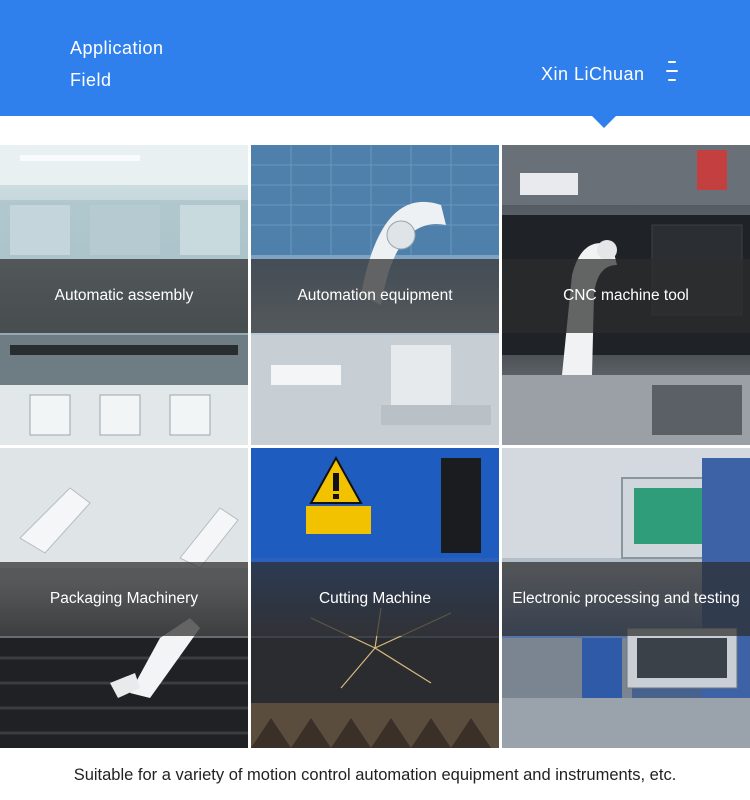  What do you see at coordinates (604, 122) in the screenshot?
I see `header-pointer-arrow` at bounding box center [604, 122].